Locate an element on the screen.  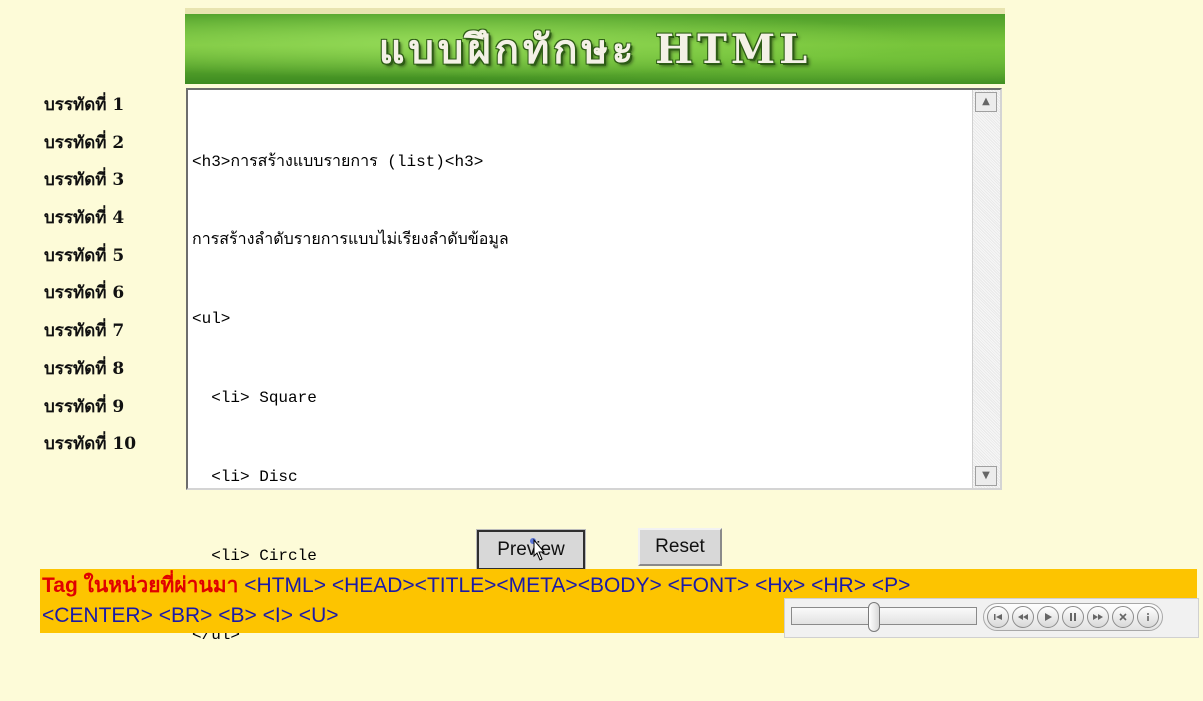
fast-forward-icon is located at coordinates (1098, 617).